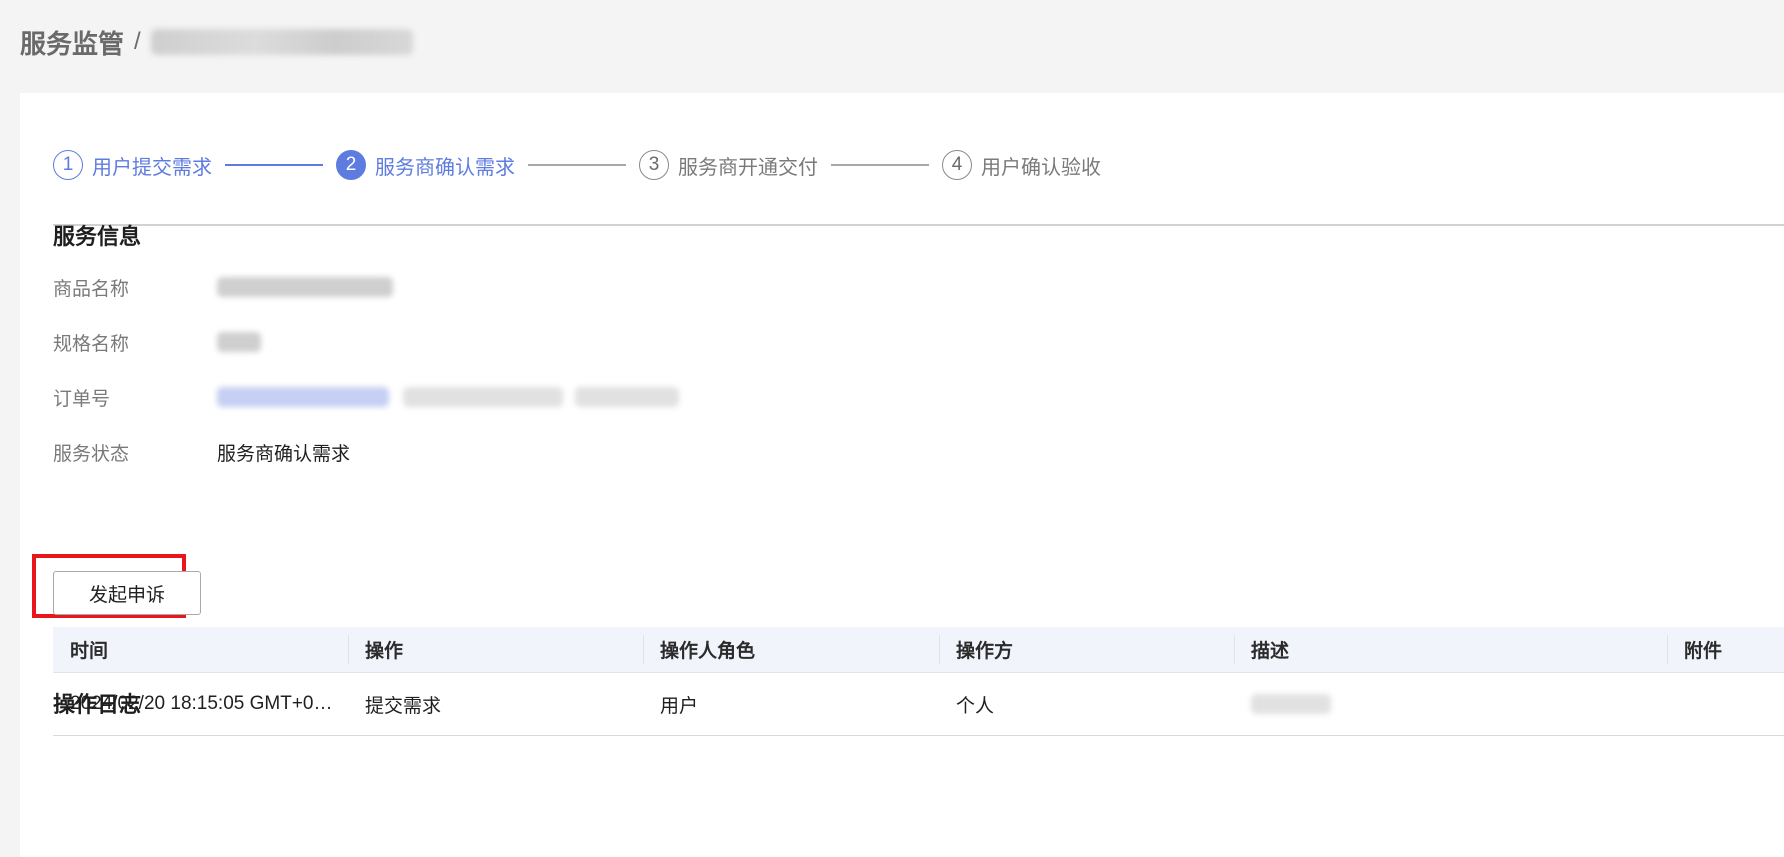  What do you see at coordinates (351, 165) in the screenshot?
I see `step-2-number: 2` at bounding box center [351, 165].